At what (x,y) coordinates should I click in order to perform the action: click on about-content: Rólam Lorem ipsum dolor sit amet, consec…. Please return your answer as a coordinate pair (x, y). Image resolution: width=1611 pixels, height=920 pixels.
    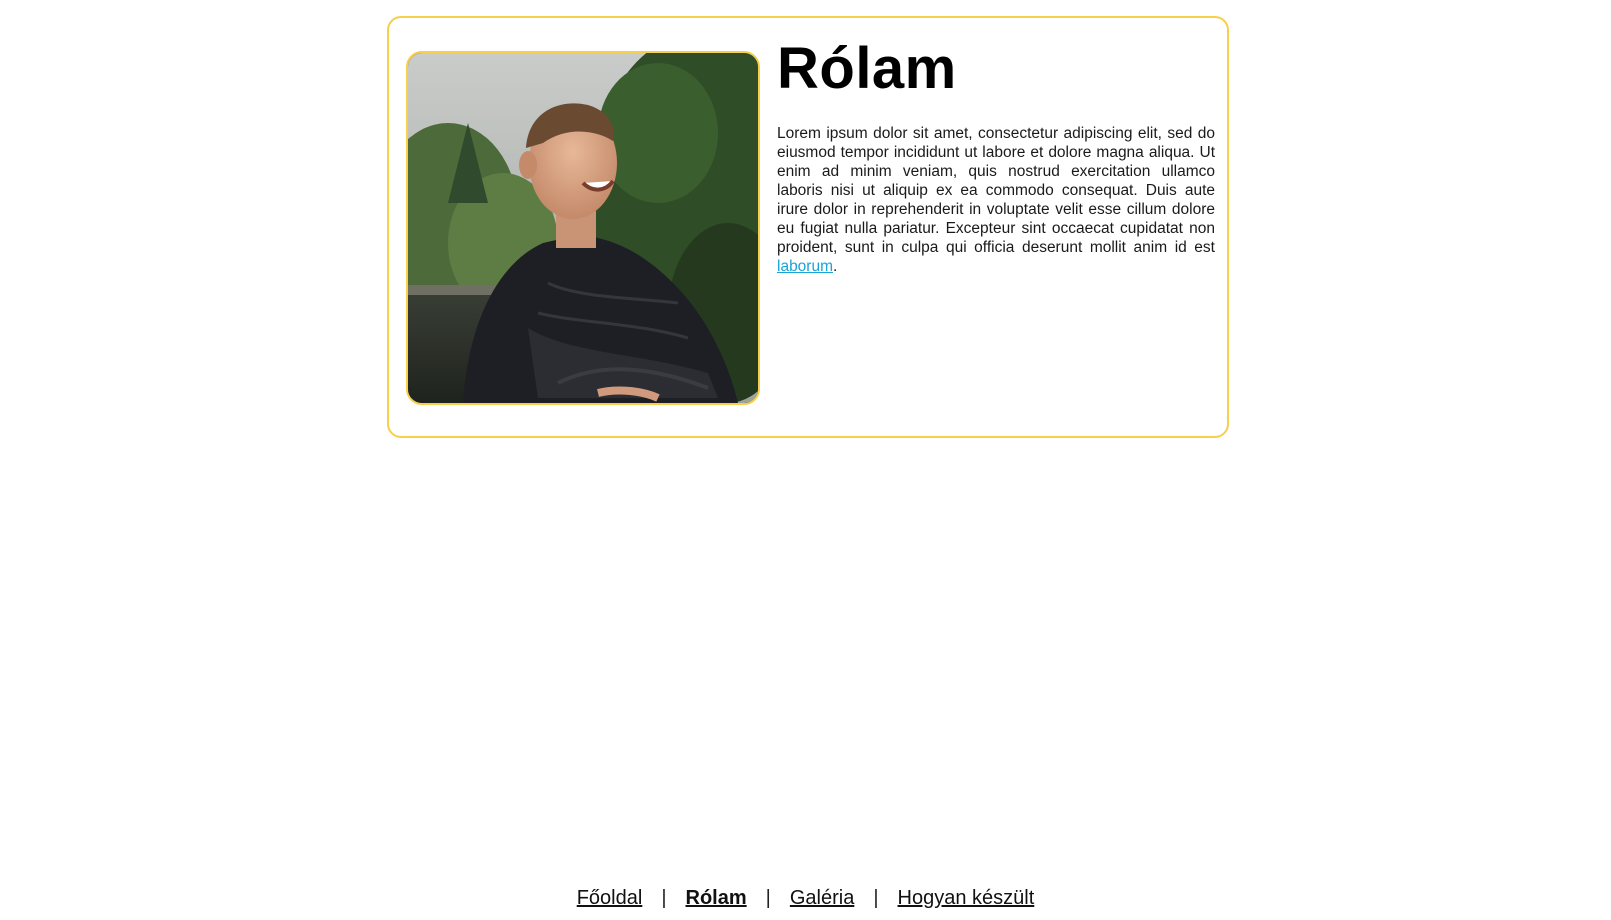
    Looking at the image, I should click on (996, 157).